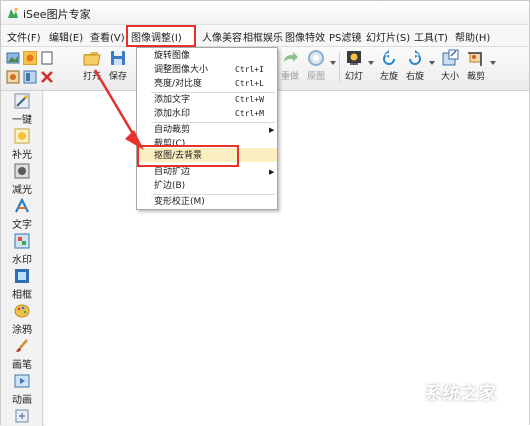 The width and height of the screenshot is (530, 426). I want to click on tool-animation-label: 动画, so click(22, 400).